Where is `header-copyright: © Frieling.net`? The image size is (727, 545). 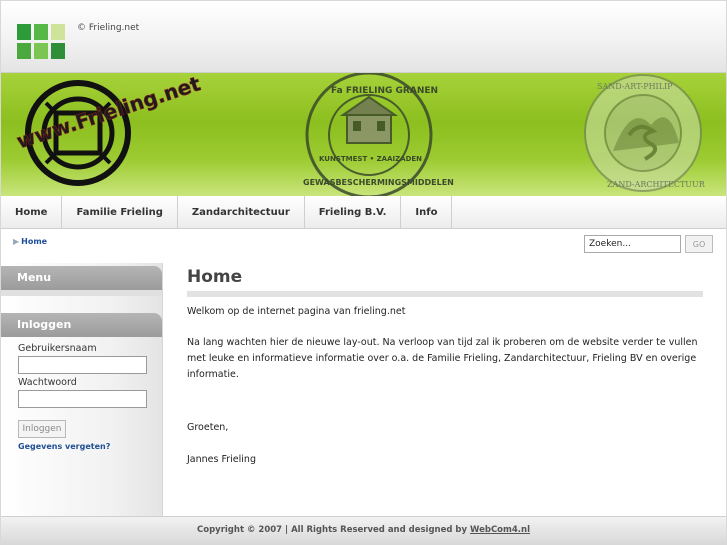
header-copyright: © Frieling.net is located at coordinates (108, 28).